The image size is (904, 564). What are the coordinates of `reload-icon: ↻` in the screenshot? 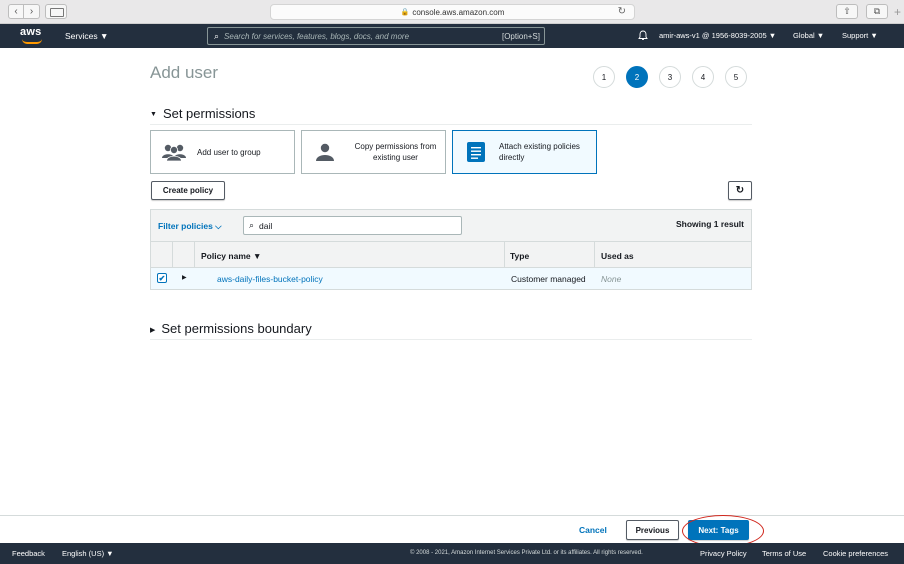 It's located at (622, 11).